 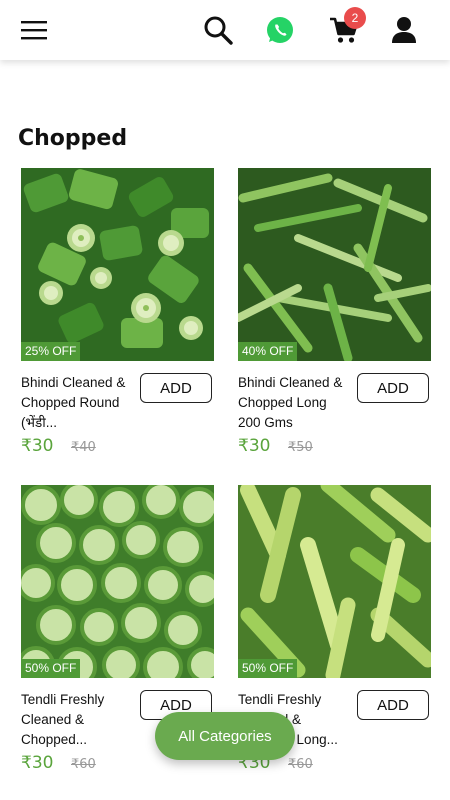 I want to click on menu-icon, so click(x=34, y=30).